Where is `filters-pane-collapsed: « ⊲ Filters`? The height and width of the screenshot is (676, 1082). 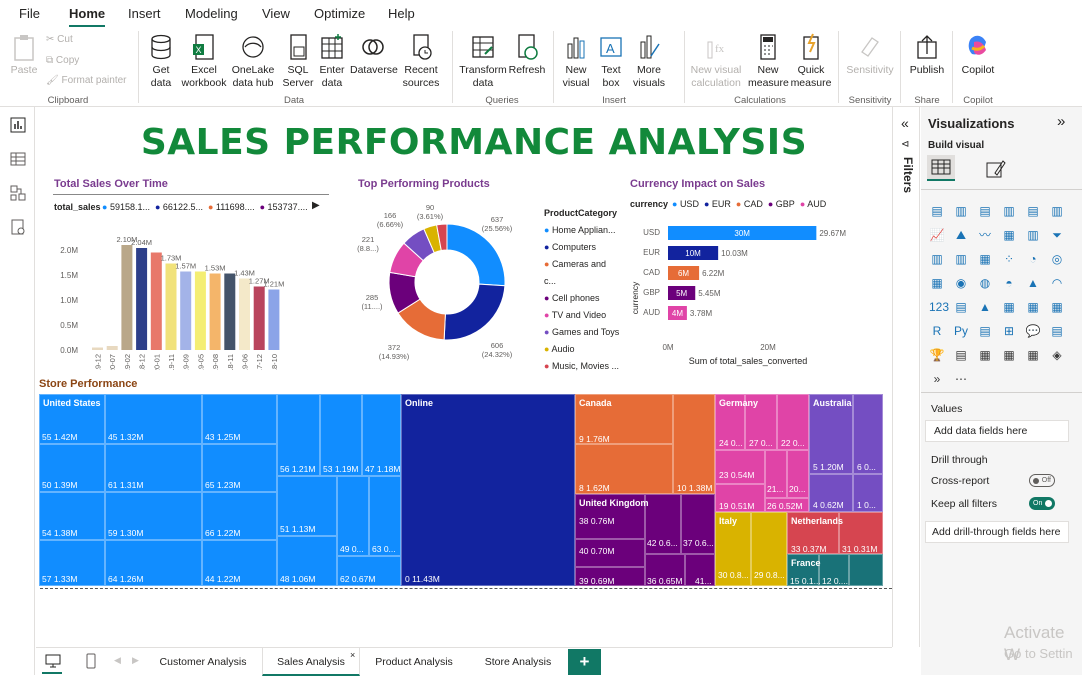
filters-pane-collapsed: « ⊲ Filters is located at coordinates (906, 377).